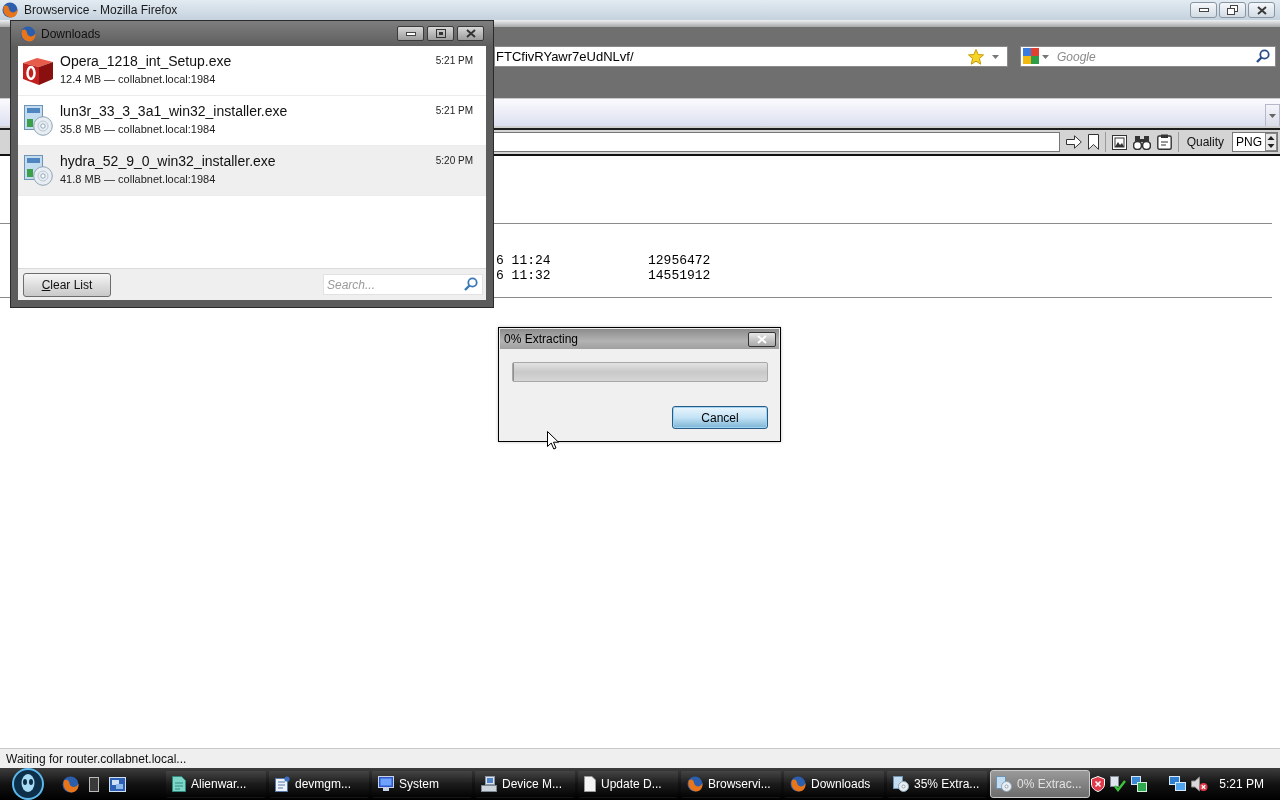 The image size is (1280, 800). What do you see at coordinates (541, 339) in the screenshot?
I see `dialog-title: 0% Extracting` at bounding box center [541, 339].